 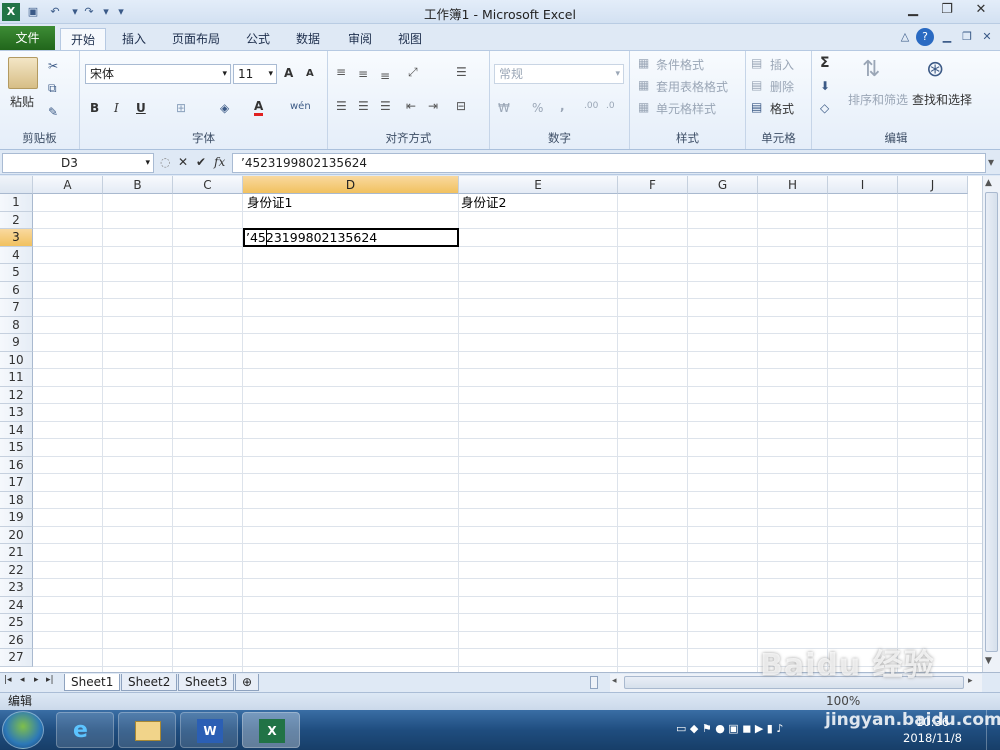 I want to click on vertical-scrollbar: ▲ ▼, so click(x=991, y=424).